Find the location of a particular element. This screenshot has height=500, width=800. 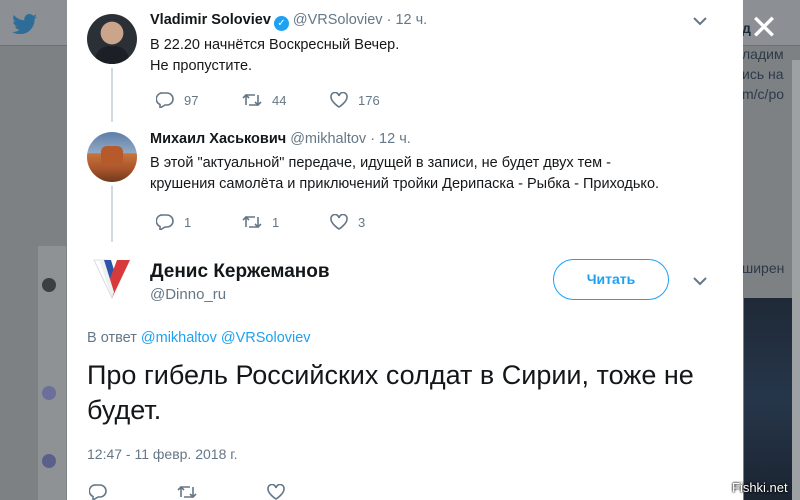

tweet-actions: 97 44 176 is located at coordinates (272, 100).